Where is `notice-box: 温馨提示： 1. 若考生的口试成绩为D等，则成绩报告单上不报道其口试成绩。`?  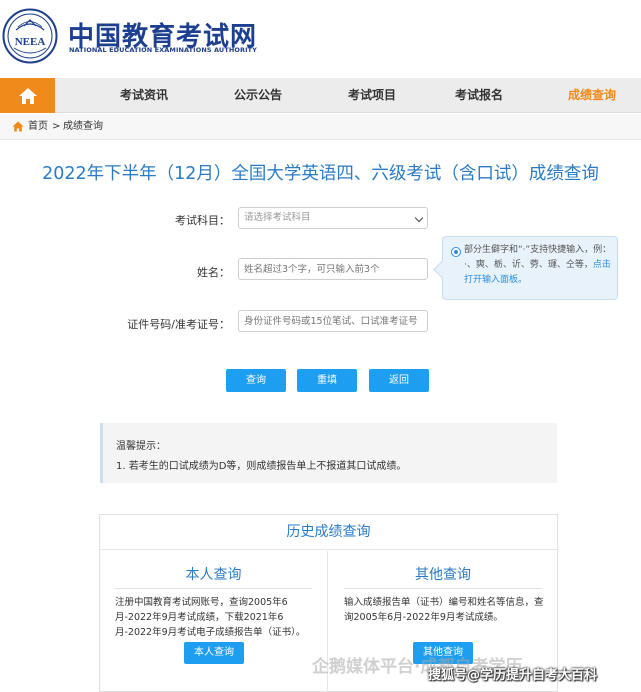
notice-box: 温馨提示： 1. 若考生的口试成绩为D等，则成绩报告单上不报道其口试成绩。 is located at coordinates (328, 453).